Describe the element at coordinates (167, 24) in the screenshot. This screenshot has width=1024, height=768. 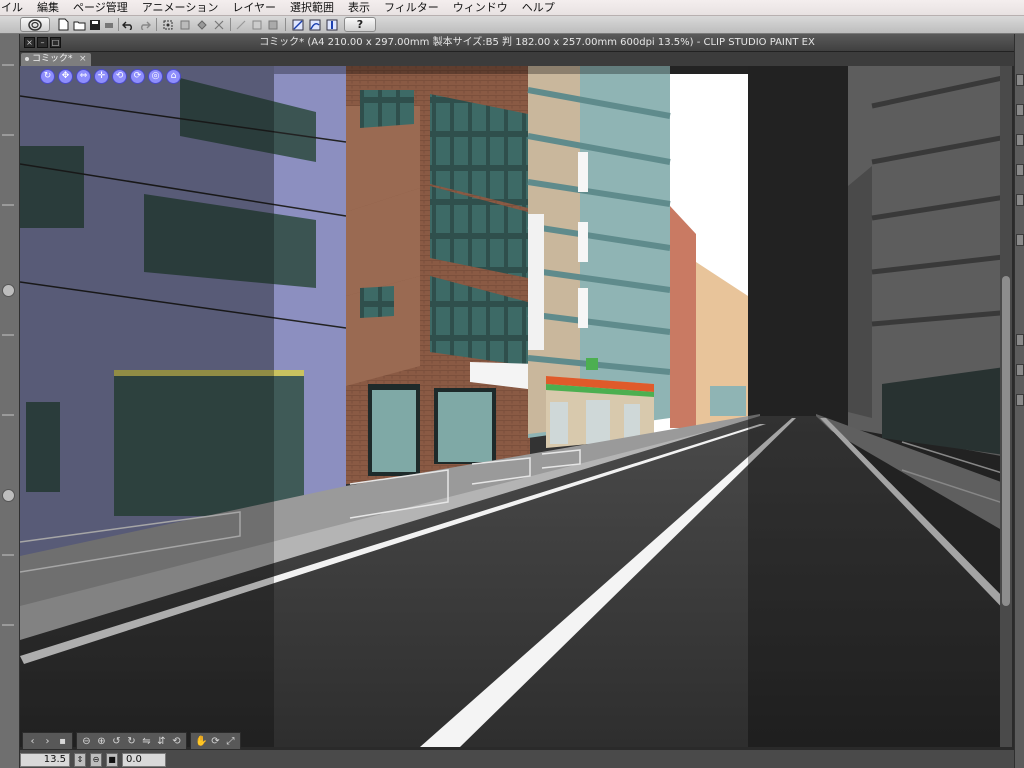
I see `transform-icon` at that location.